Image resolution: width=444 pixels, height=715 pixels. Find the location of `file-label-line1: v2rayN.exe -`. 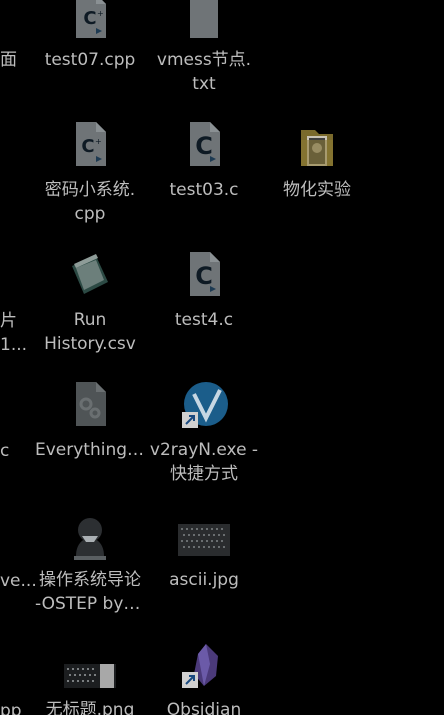

file-label-line1: v2rayN.exe - is located at coordinates (204, 450).